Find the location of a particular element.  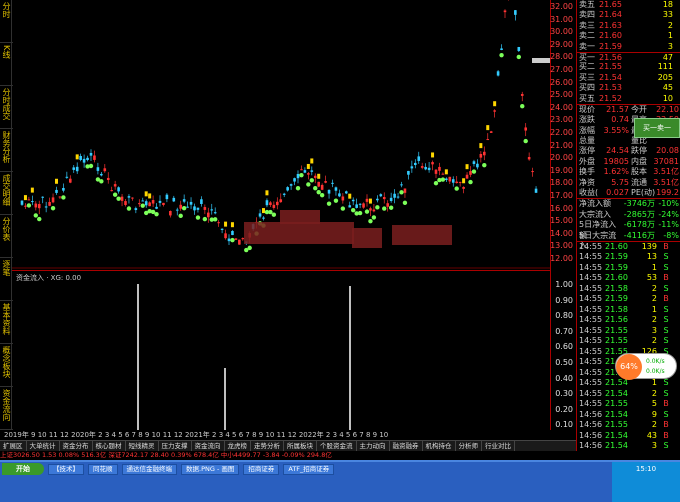

orderbook-row: 卖一 21.59 3 is located at coordinates (628, 47).